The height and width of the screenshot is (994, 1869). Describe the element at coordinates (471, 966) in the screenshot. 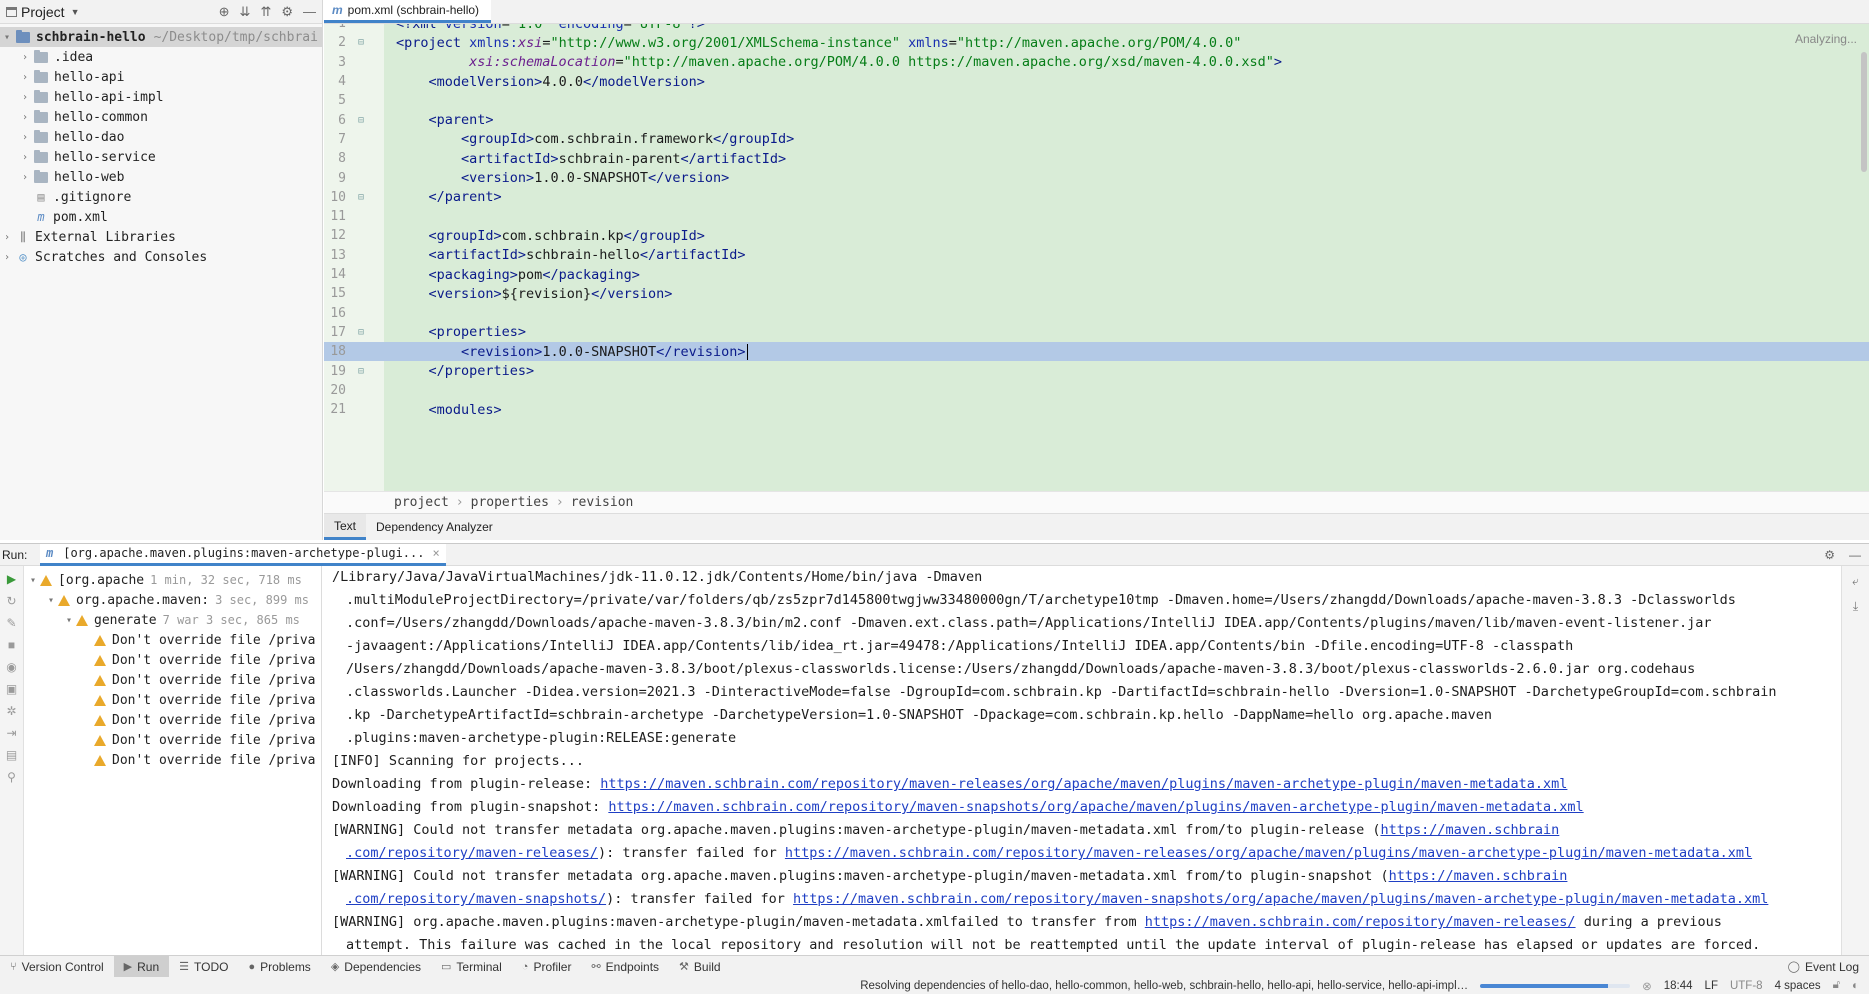

I see `terminal-button: ▭ Terminal` at that location.